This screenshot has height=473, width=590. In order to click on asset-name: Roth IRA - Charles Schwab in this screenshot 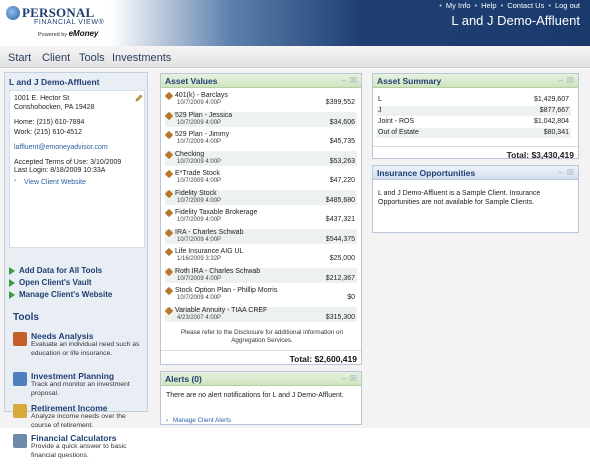, I will do `click(218, 271)`.